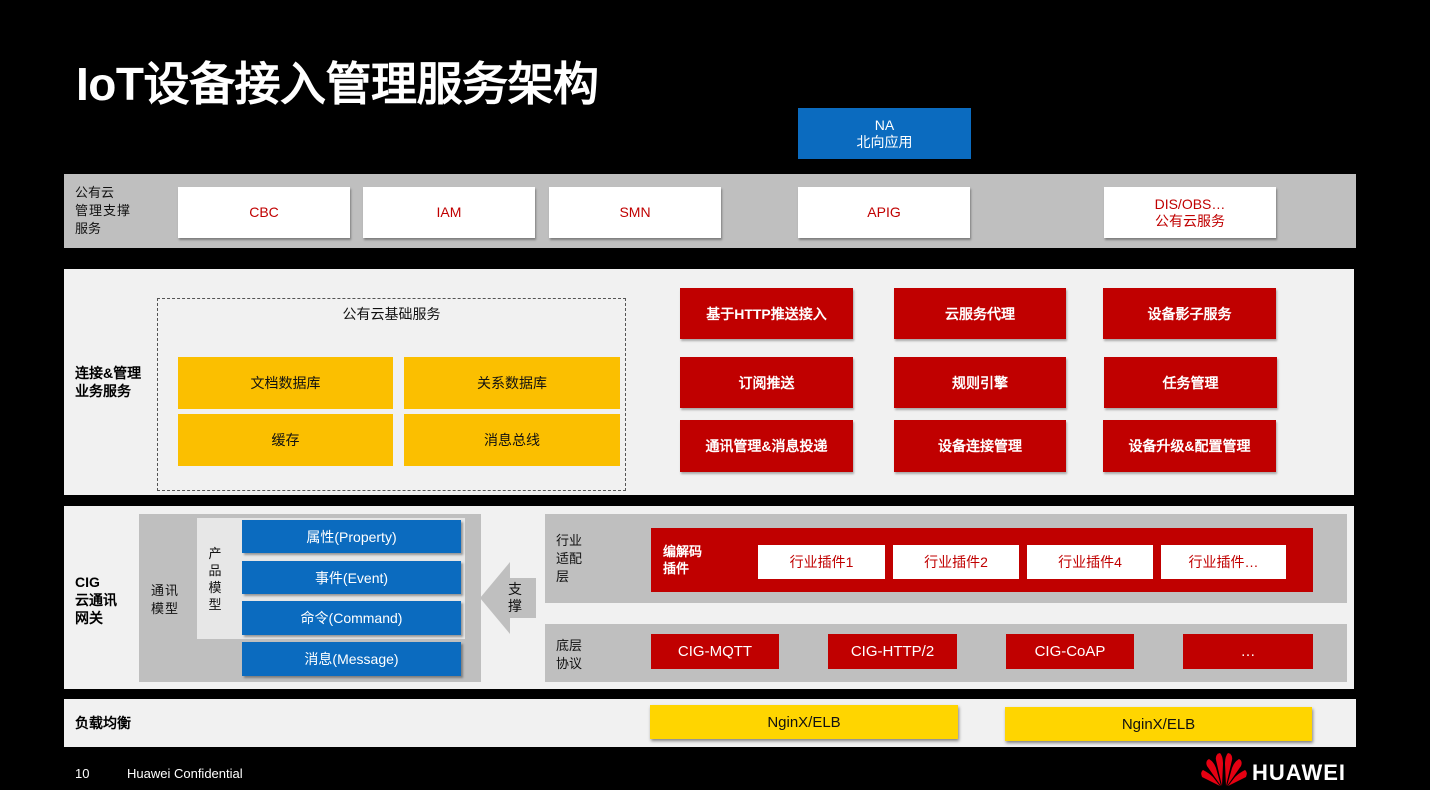 This screenshot has width=1430, height=790. Describe the element at coordinates (1224, 769) in the screenshot. I see `huawei-logo-icon` at that location.